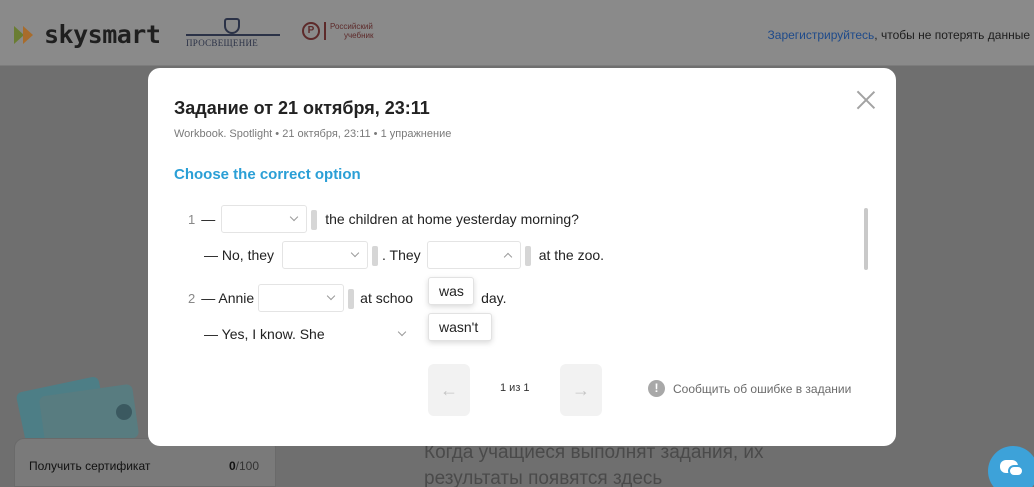 The width and height of the screenshot is (1034, 487). What do you see at coordinates (269, 219) in the screenshot?
I see `answer-dropdown-1a` at bounding box center [269, 219].